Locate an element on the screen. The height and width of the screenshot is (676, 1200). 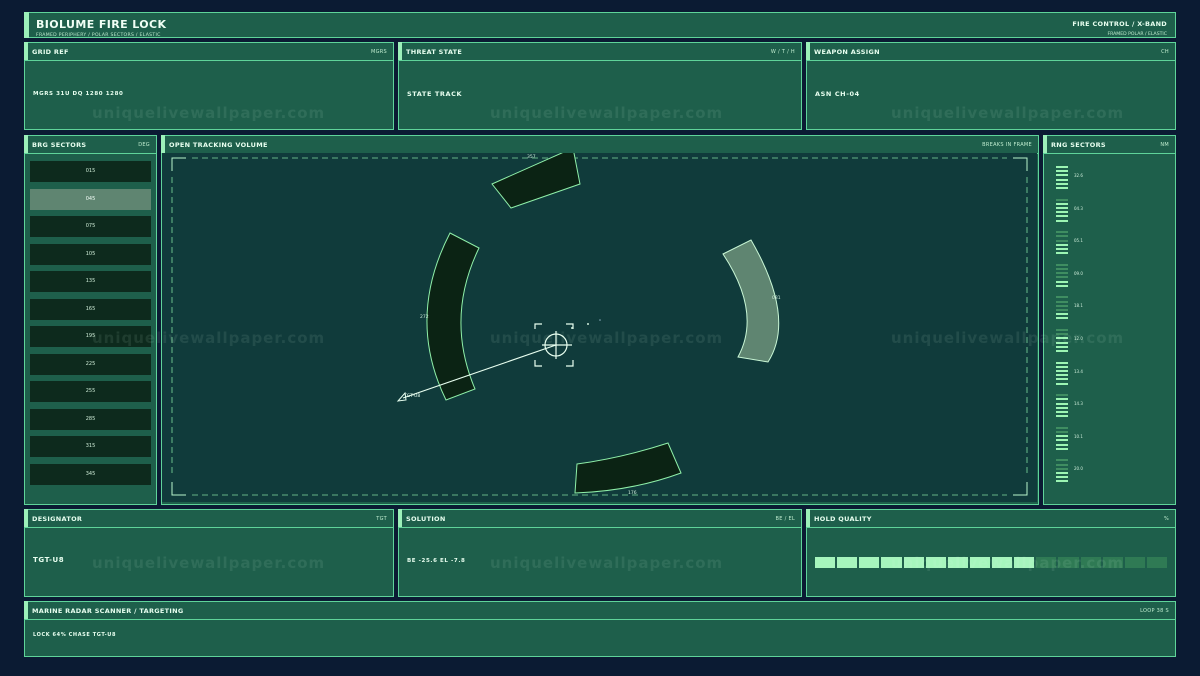
sector-item: 135 is located at coordinates (90, 281).